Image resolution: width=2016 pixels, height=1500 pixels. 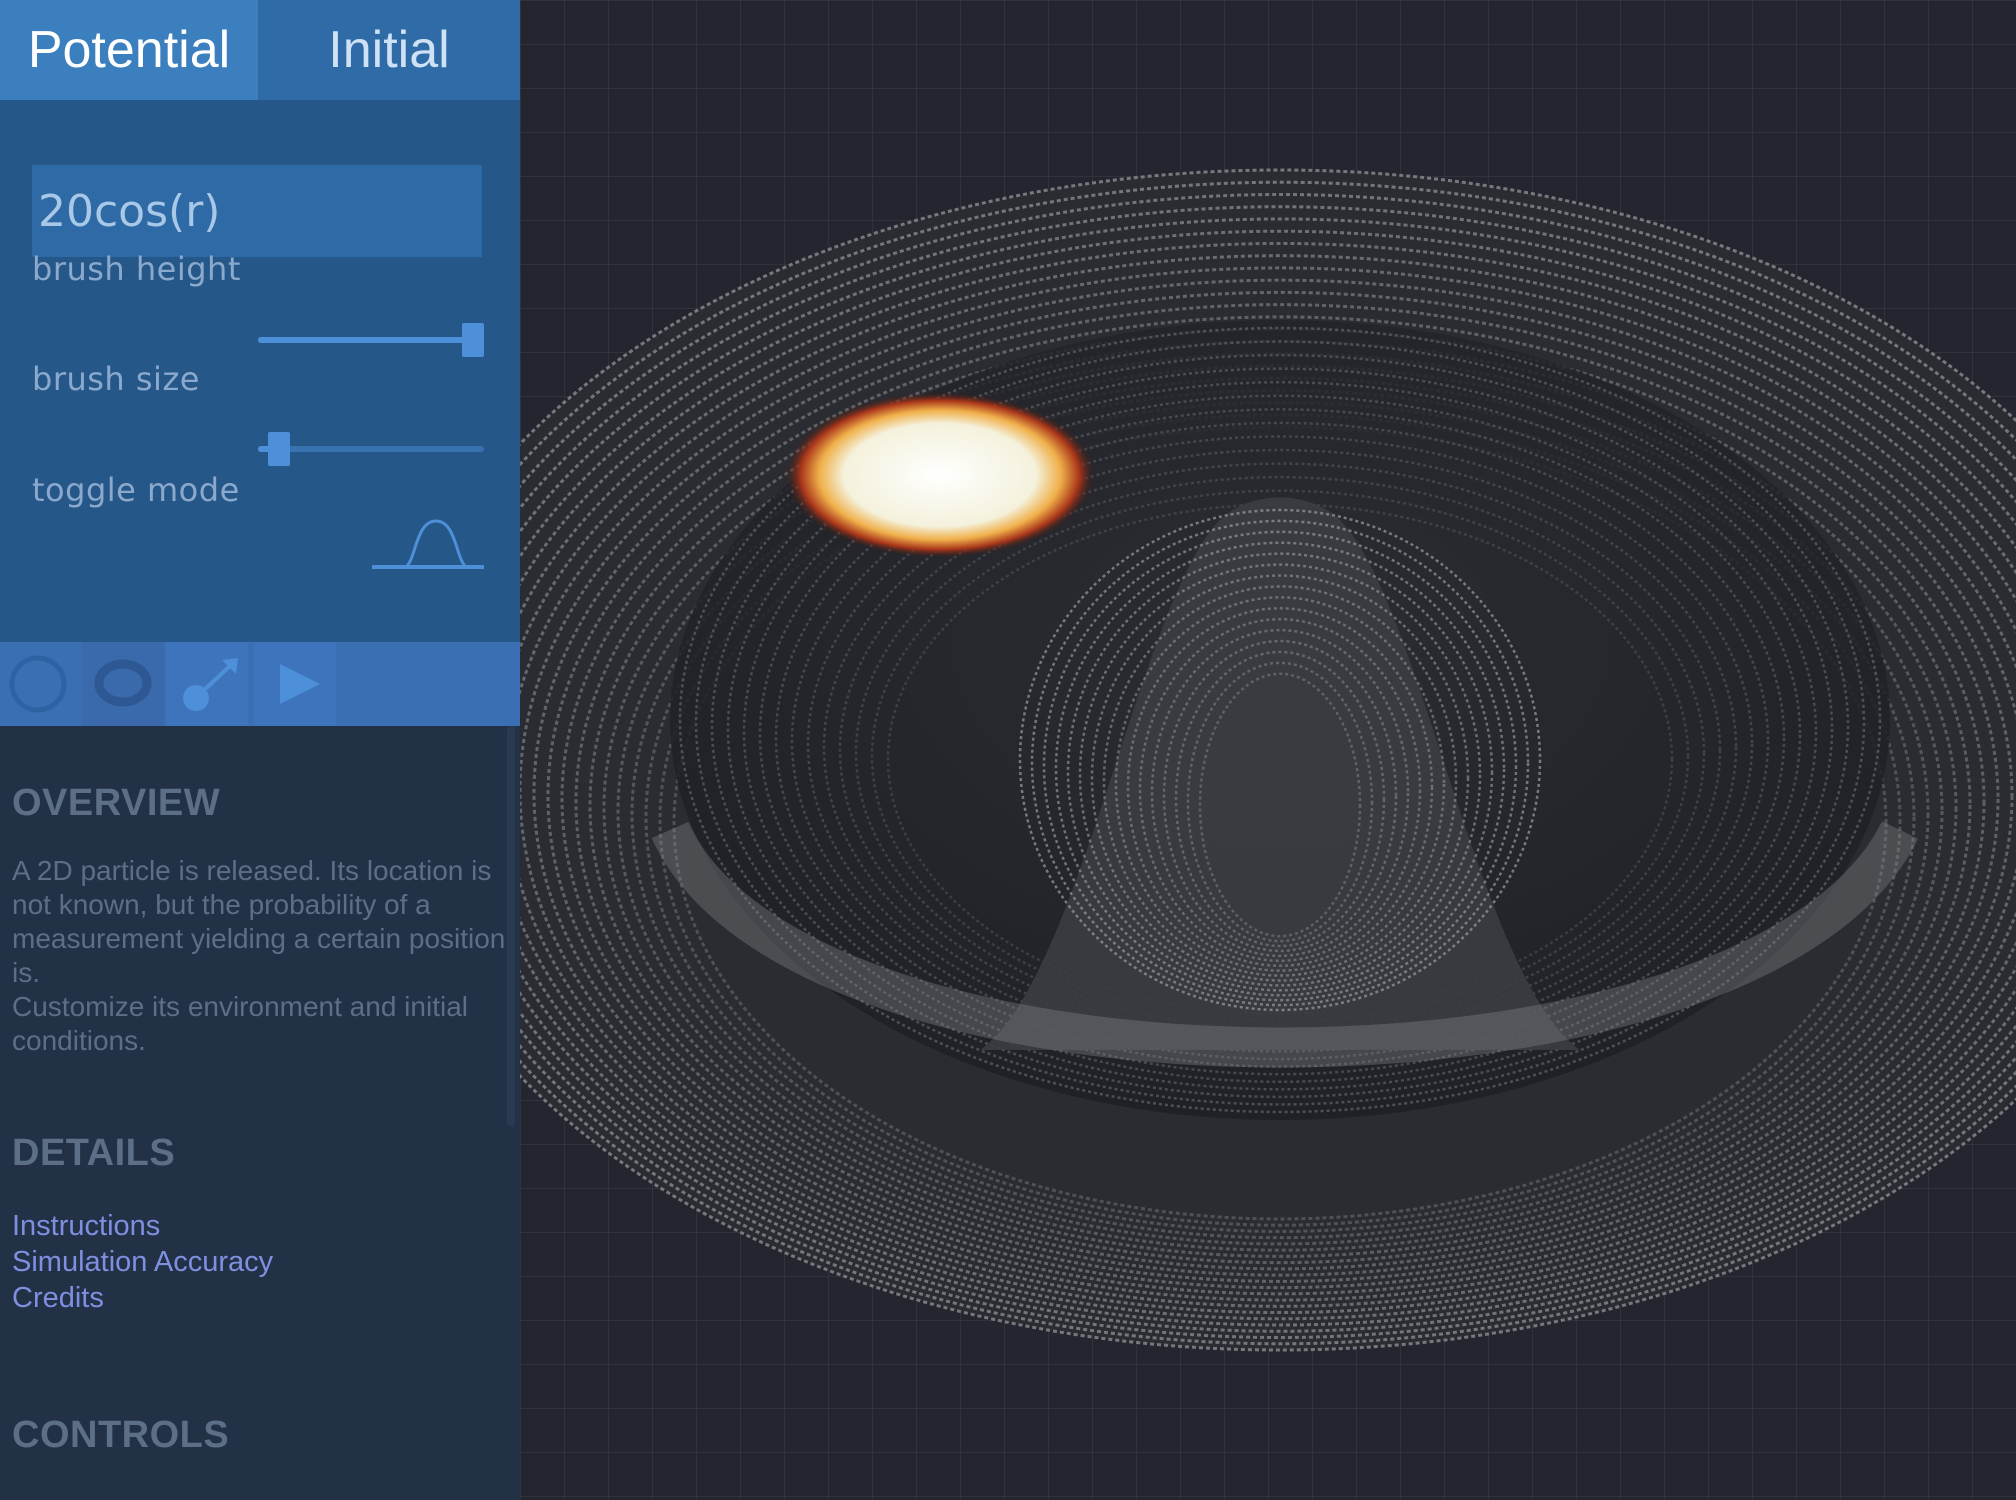 What do you see at coordinates (428, 543) in the screenshot?
I see `bell-curve-icon` at bounding box center [428, 543].